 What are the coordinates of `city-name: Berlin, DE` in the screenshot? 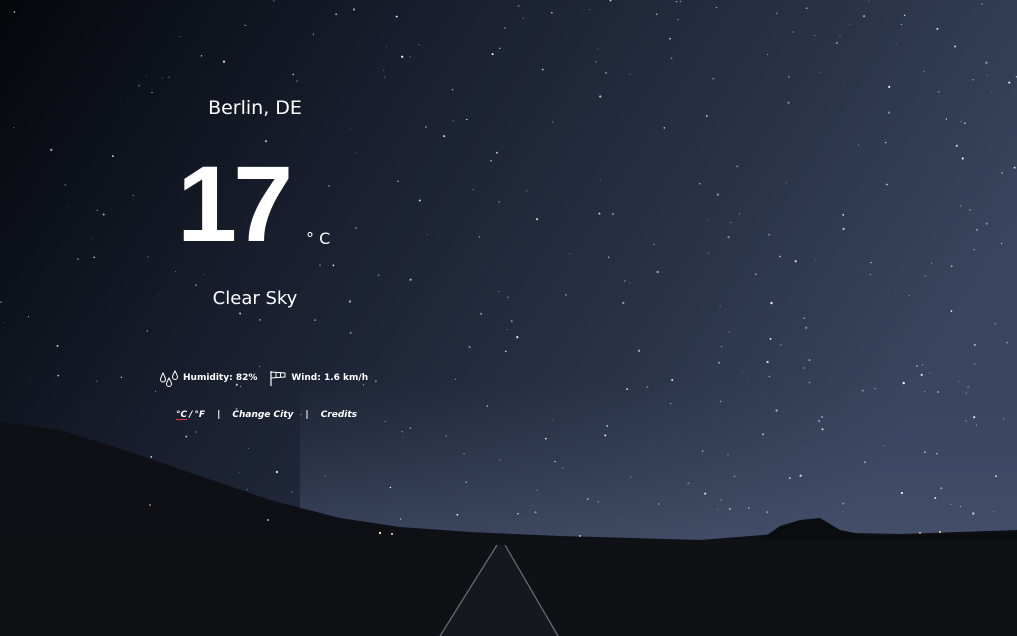 It's located at (255, 108).